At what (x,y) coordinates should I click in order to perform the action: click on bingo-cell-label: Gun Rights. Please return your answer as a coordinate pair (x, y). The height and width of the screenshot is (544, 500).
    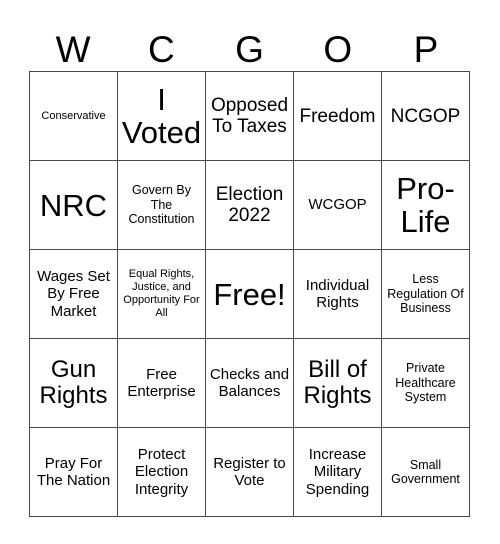
    Looking at the image, I should click on (73, 382).